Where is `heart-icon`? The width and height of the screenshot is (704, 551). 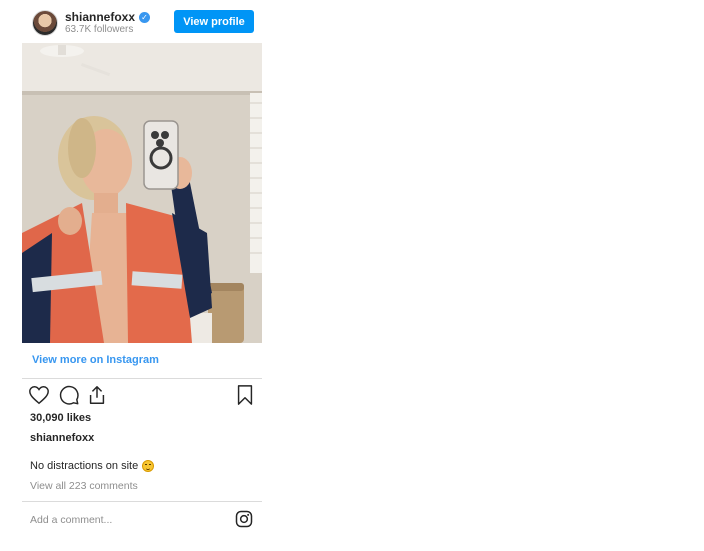
heart-icon is located at coordinates (39, 395).